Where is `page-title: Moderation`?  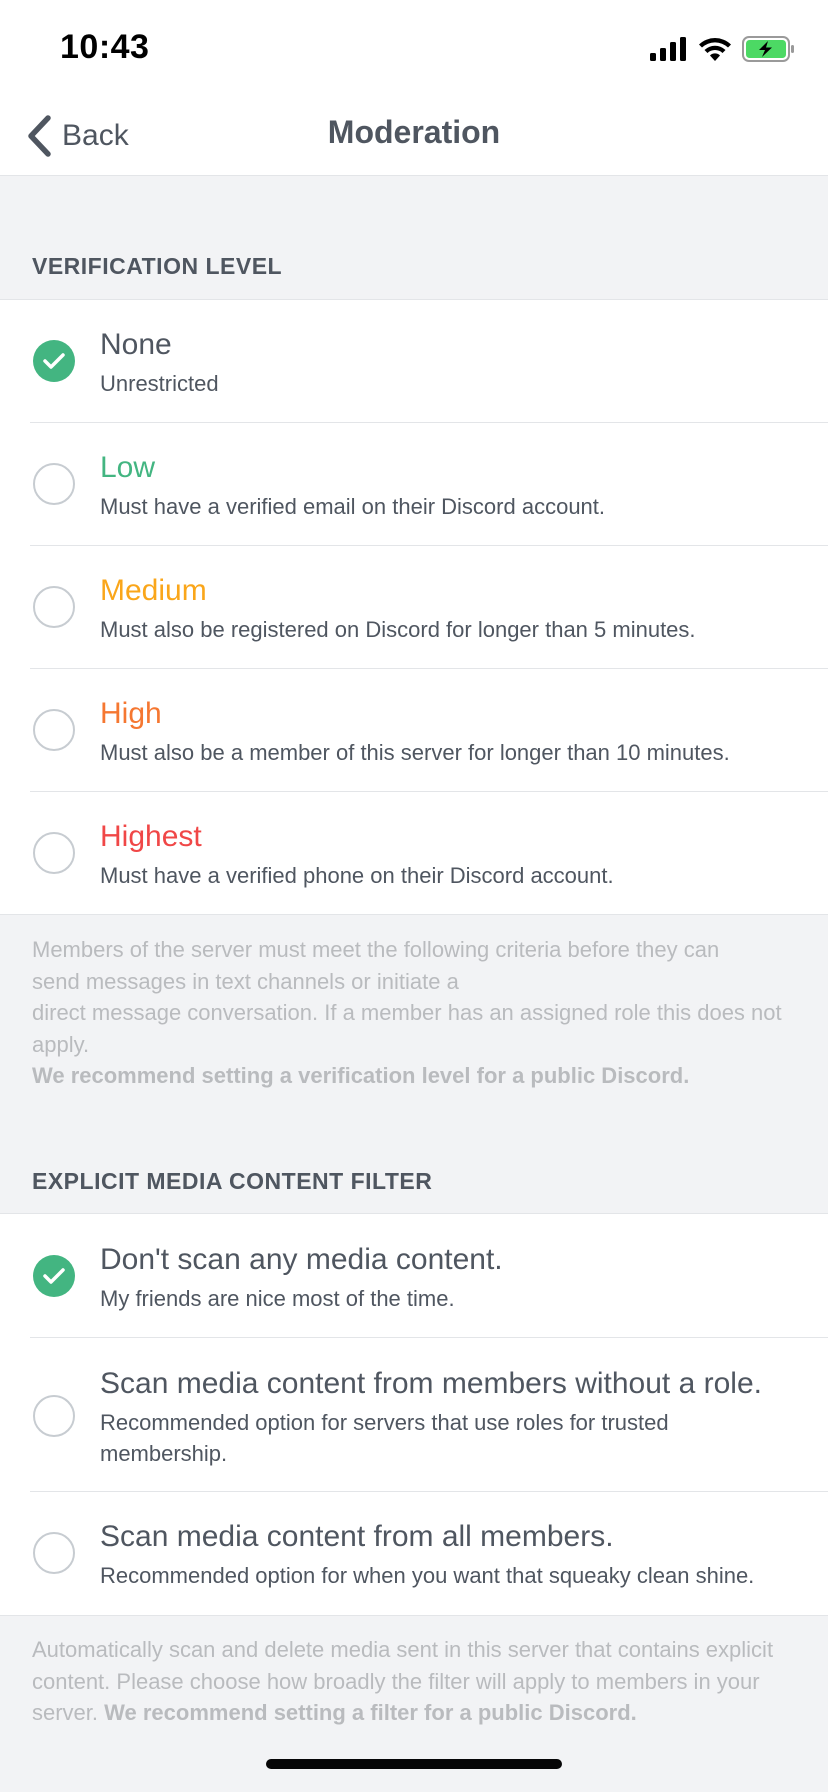
page-title: Moderation is located at coordinates (414, 132).